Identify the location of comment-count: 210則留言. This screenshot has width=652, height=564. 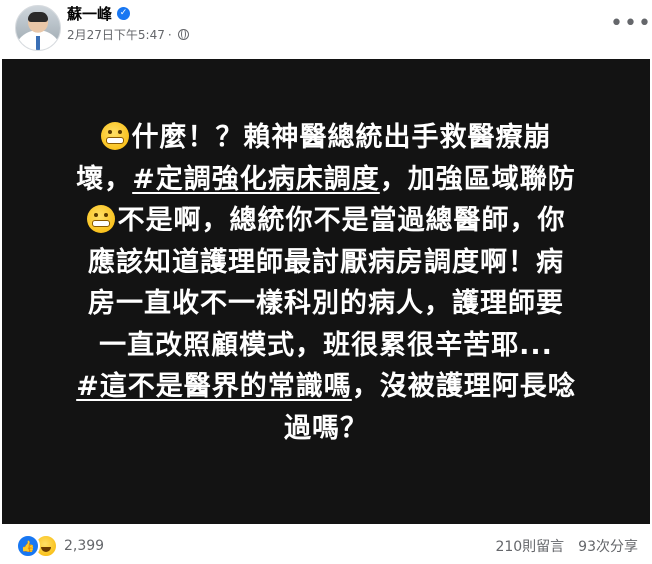
(529, 546).